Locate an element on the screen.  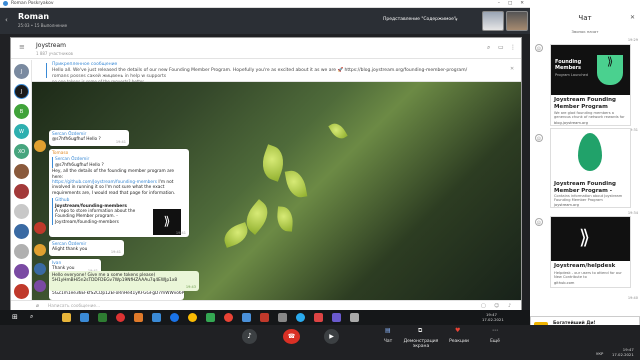
channel-header: ≡ Joystream 1 887 участников ⌕ ▭ ⋮ is located at coordinates (266, 48).